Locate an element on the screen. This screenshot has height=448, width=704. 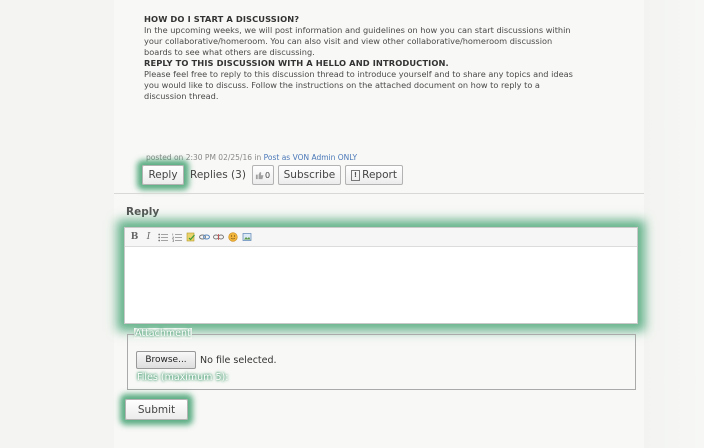
image-icon is located at coordinates (246, 237).